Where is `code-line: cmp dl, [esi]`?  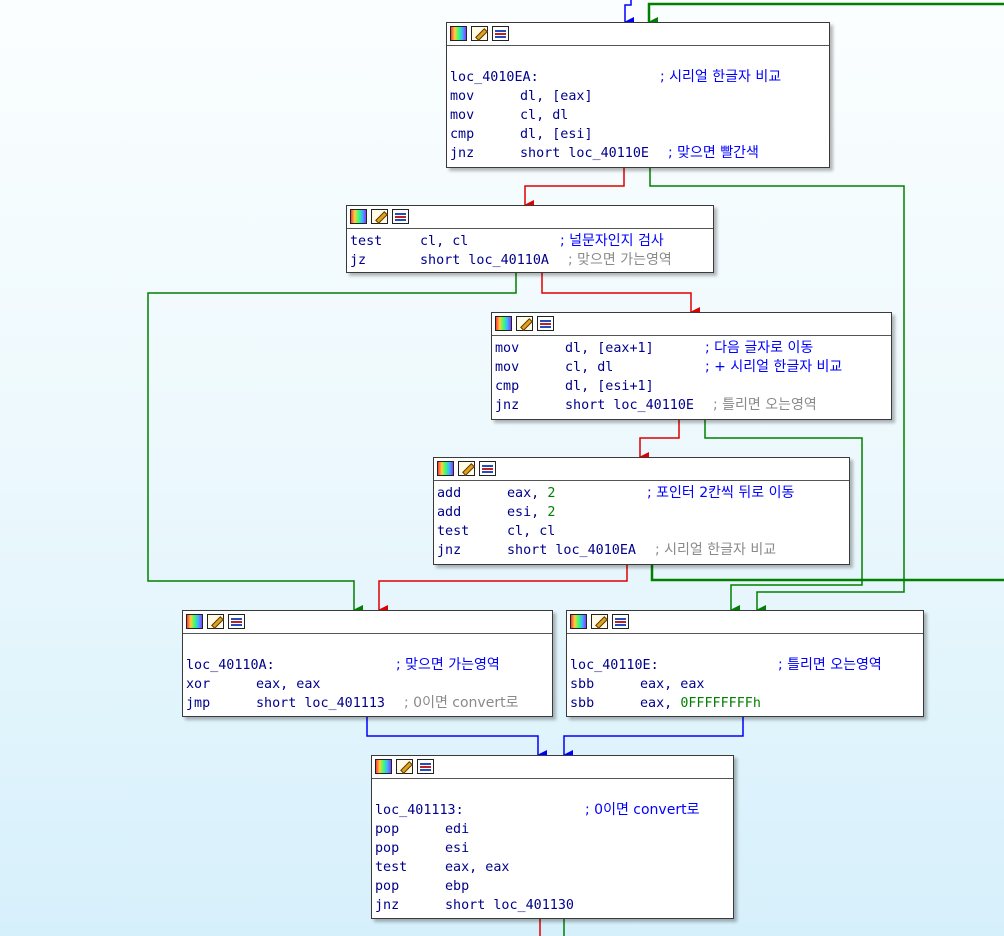 code-line: cmp dl, [esi] is located at coordinates (638, 134).